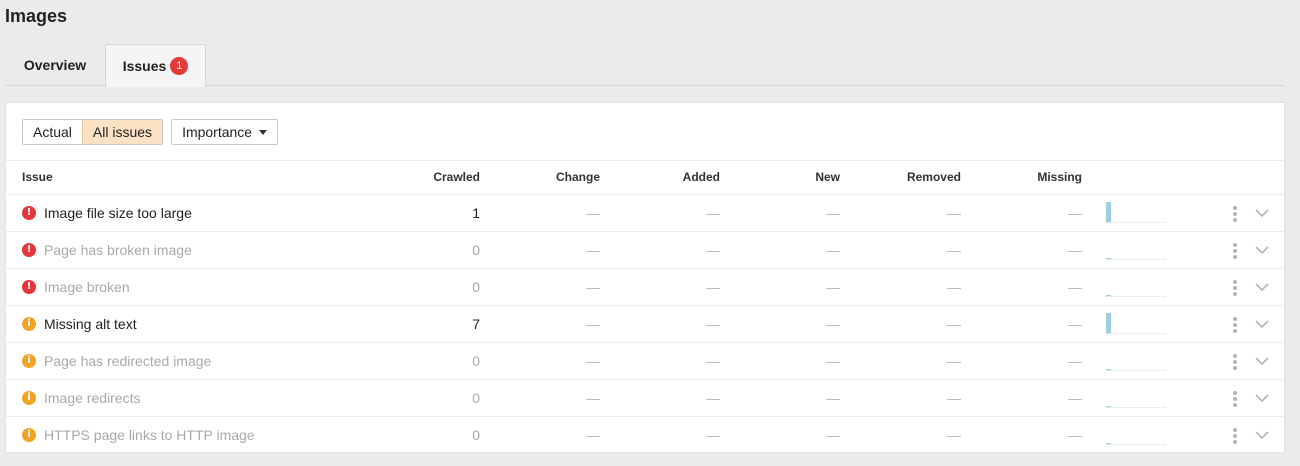  I want to click on tab-overview: Overview, so click(55, 65).